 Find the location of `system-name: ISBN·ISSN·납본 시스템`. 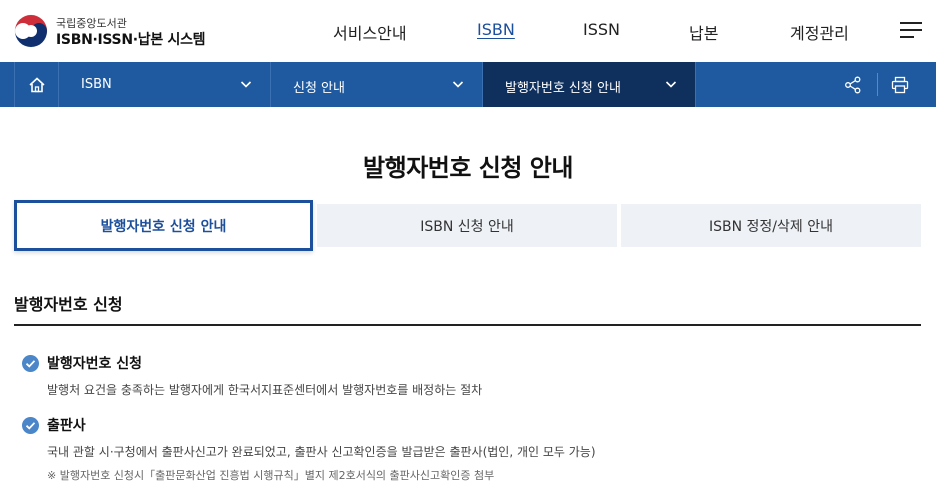

system-name: ISBN·ISSN·납본 시스템 is located at coordinates (131, 40).